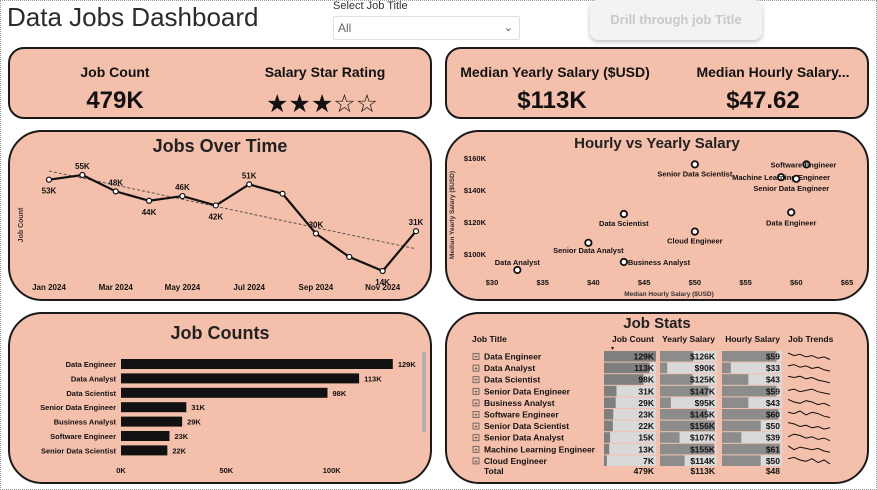 The width and height of the screenshot is (877, 490). Describe the element at coordinates (702, 461) in the screenshot. I see `row-yearly-salary: $114K` at that location.